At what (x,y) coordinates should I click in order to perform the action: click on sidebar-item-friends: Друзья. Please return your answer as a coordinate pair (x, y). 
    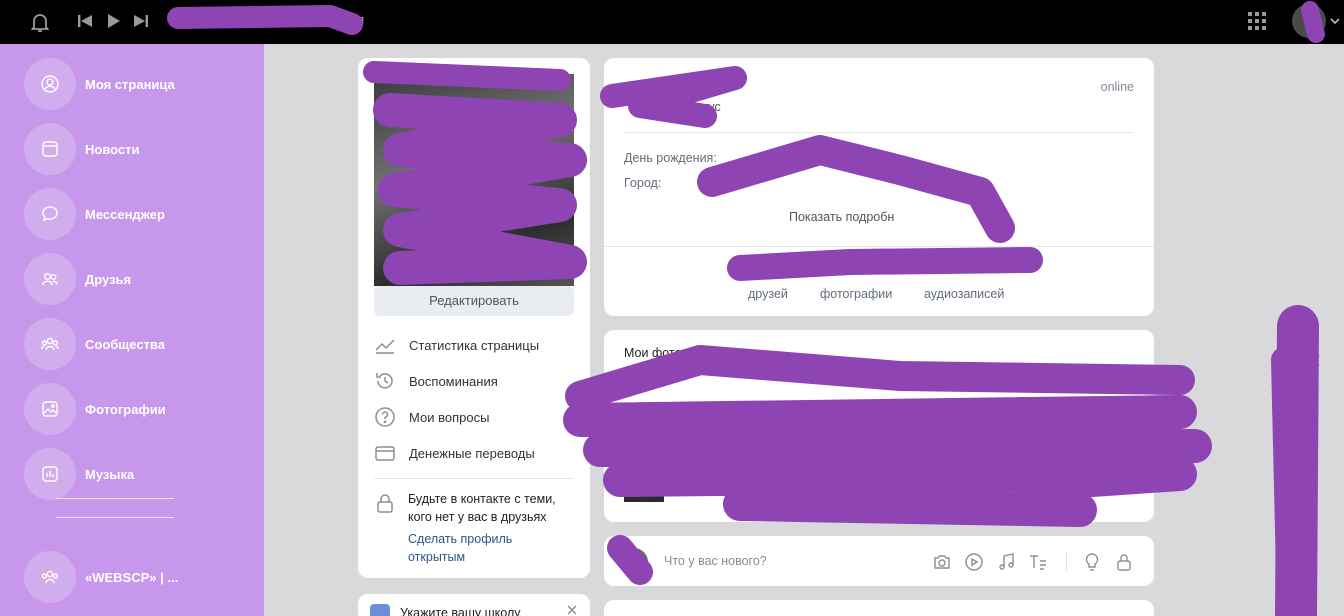
    Looking at the image, I should click on (139, 279).